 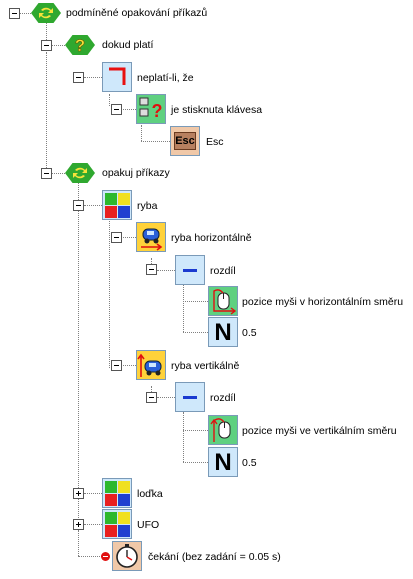 What do you see at coordinates (216, 110) in the screenshot?
I see `keypressed-label: je stisknuta klávesa` at bounding box center [216, 110].